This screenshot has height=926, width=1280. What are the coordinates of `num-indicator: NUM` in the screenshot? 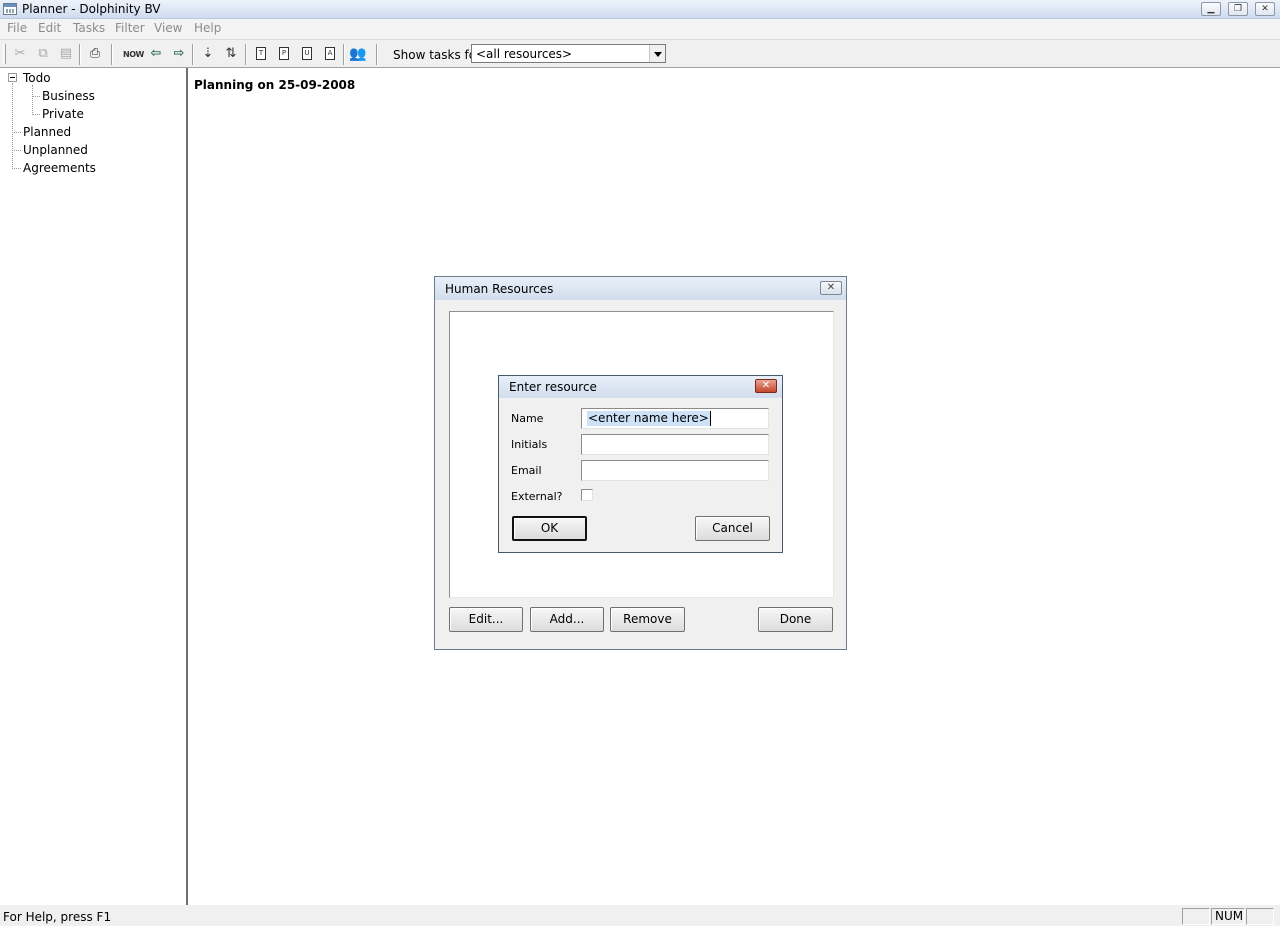 It's located at (1228, 916).